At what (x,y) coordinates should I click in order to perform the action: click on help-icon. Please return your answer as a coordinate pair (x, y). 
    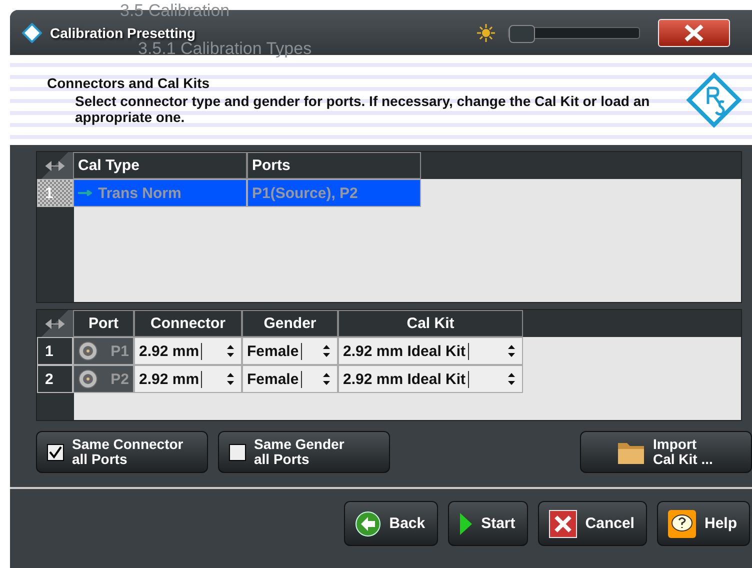
    Looking at the image, I should click on (682, 524).